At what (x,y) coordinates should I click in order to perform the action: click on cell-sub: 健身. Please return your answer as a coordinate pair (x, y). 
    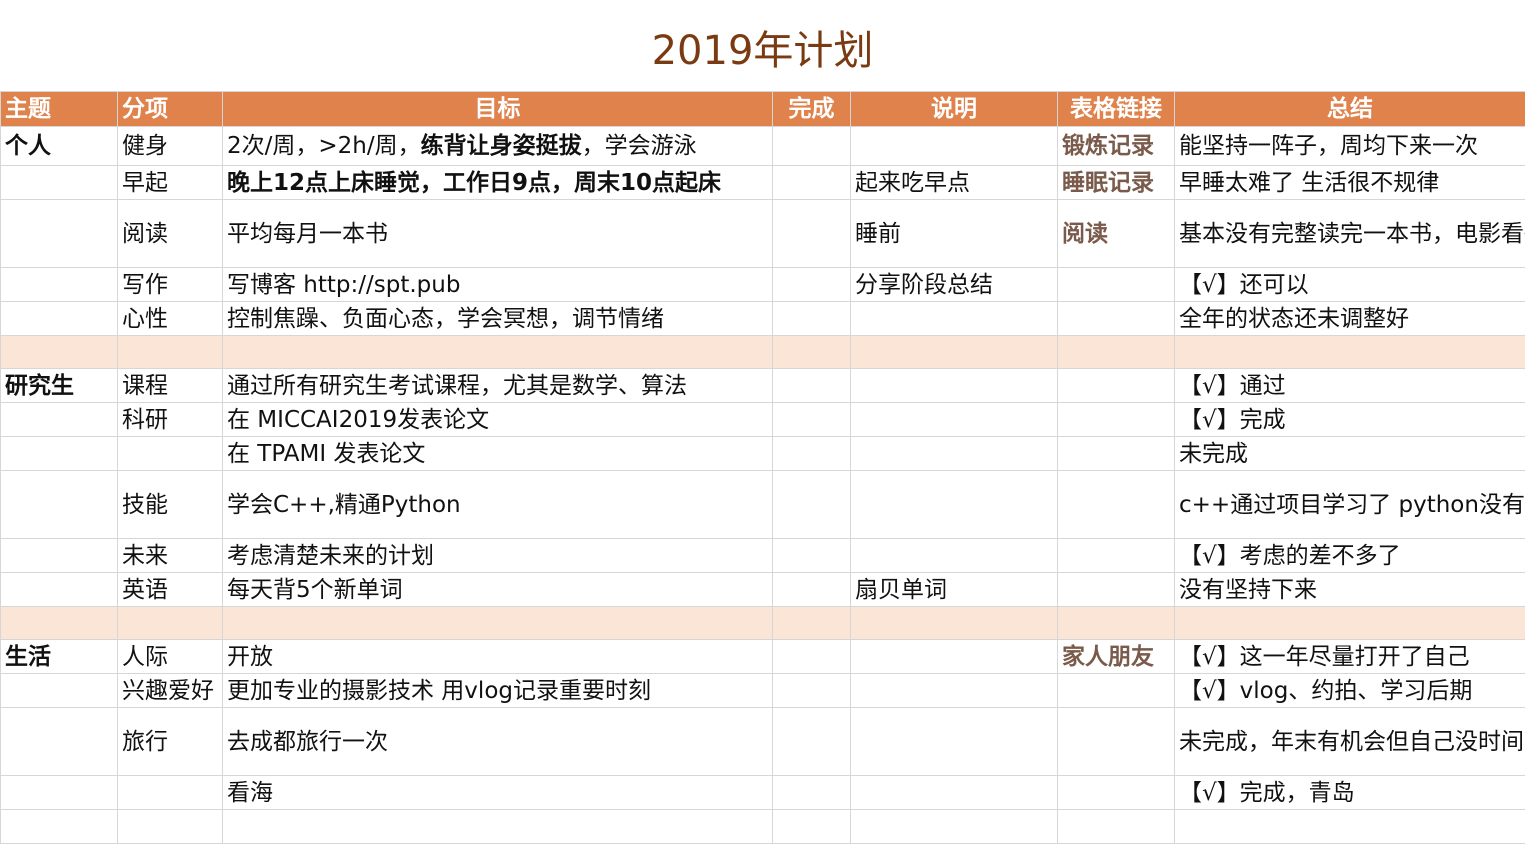
    Looking at the image, I should click on (170, 146).